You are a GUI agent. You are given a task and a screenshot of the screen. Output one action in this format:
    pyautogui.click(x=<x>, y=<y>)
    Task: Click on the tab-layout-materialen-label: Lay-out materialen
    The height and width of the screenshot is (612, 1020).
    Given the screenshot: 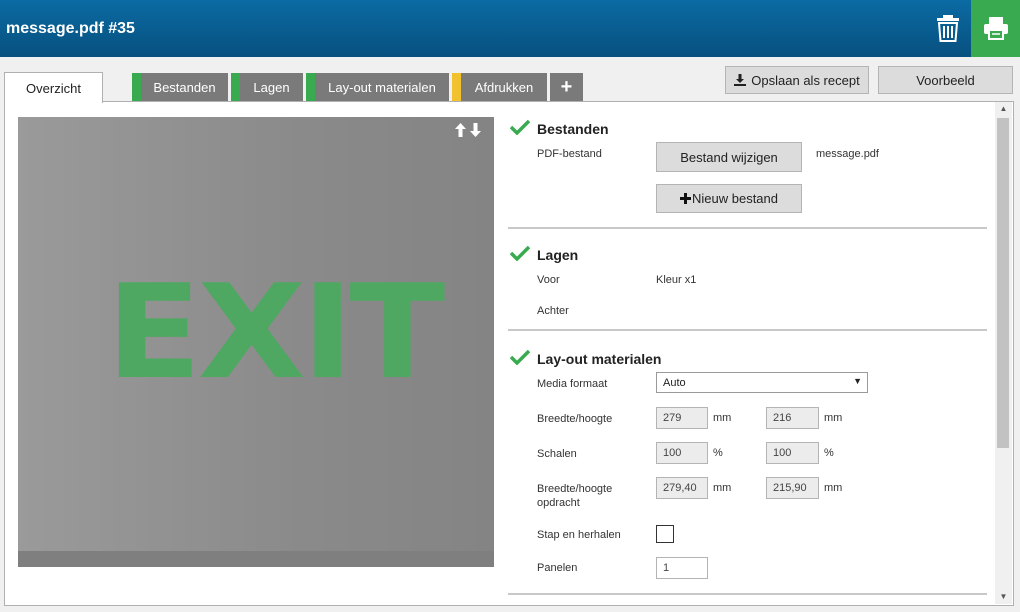 What is the action you would take?
    pyautogui.click(x=382, y=87)
    